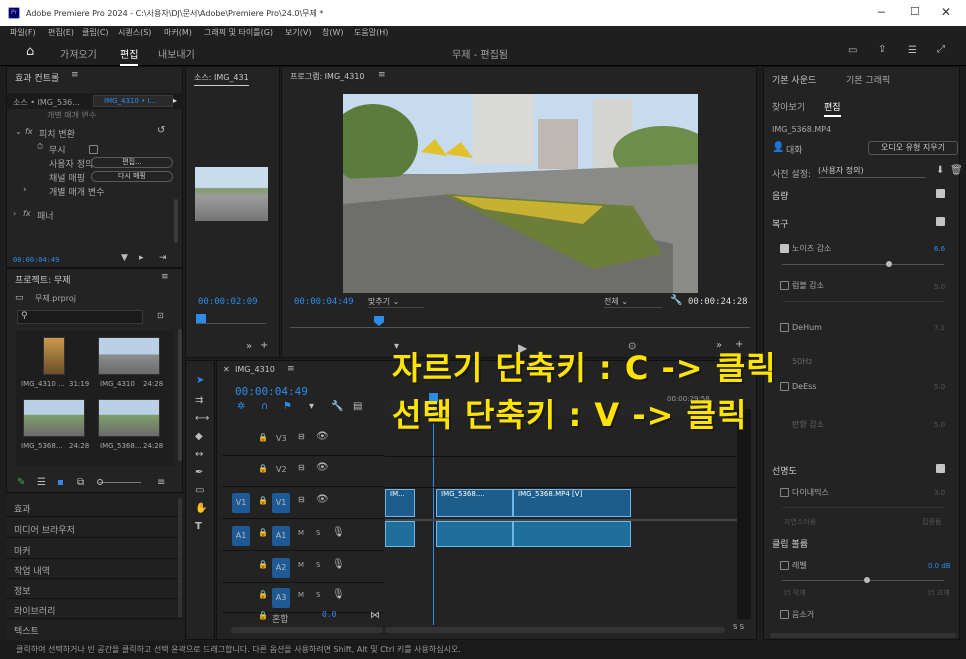 The height and width of the screenshot is (659, 966). What do you see at coordinates (379, 321) in the screenshot?
I see `program-playhead` at bounding box center [379, 321].